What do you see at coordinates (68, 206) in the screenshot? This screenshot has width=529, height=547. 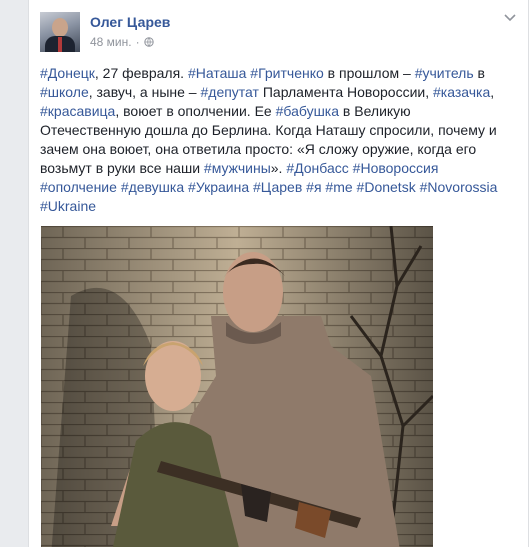 I see `hashtag-link: #Ukraine` at bounding box center [68, 206].